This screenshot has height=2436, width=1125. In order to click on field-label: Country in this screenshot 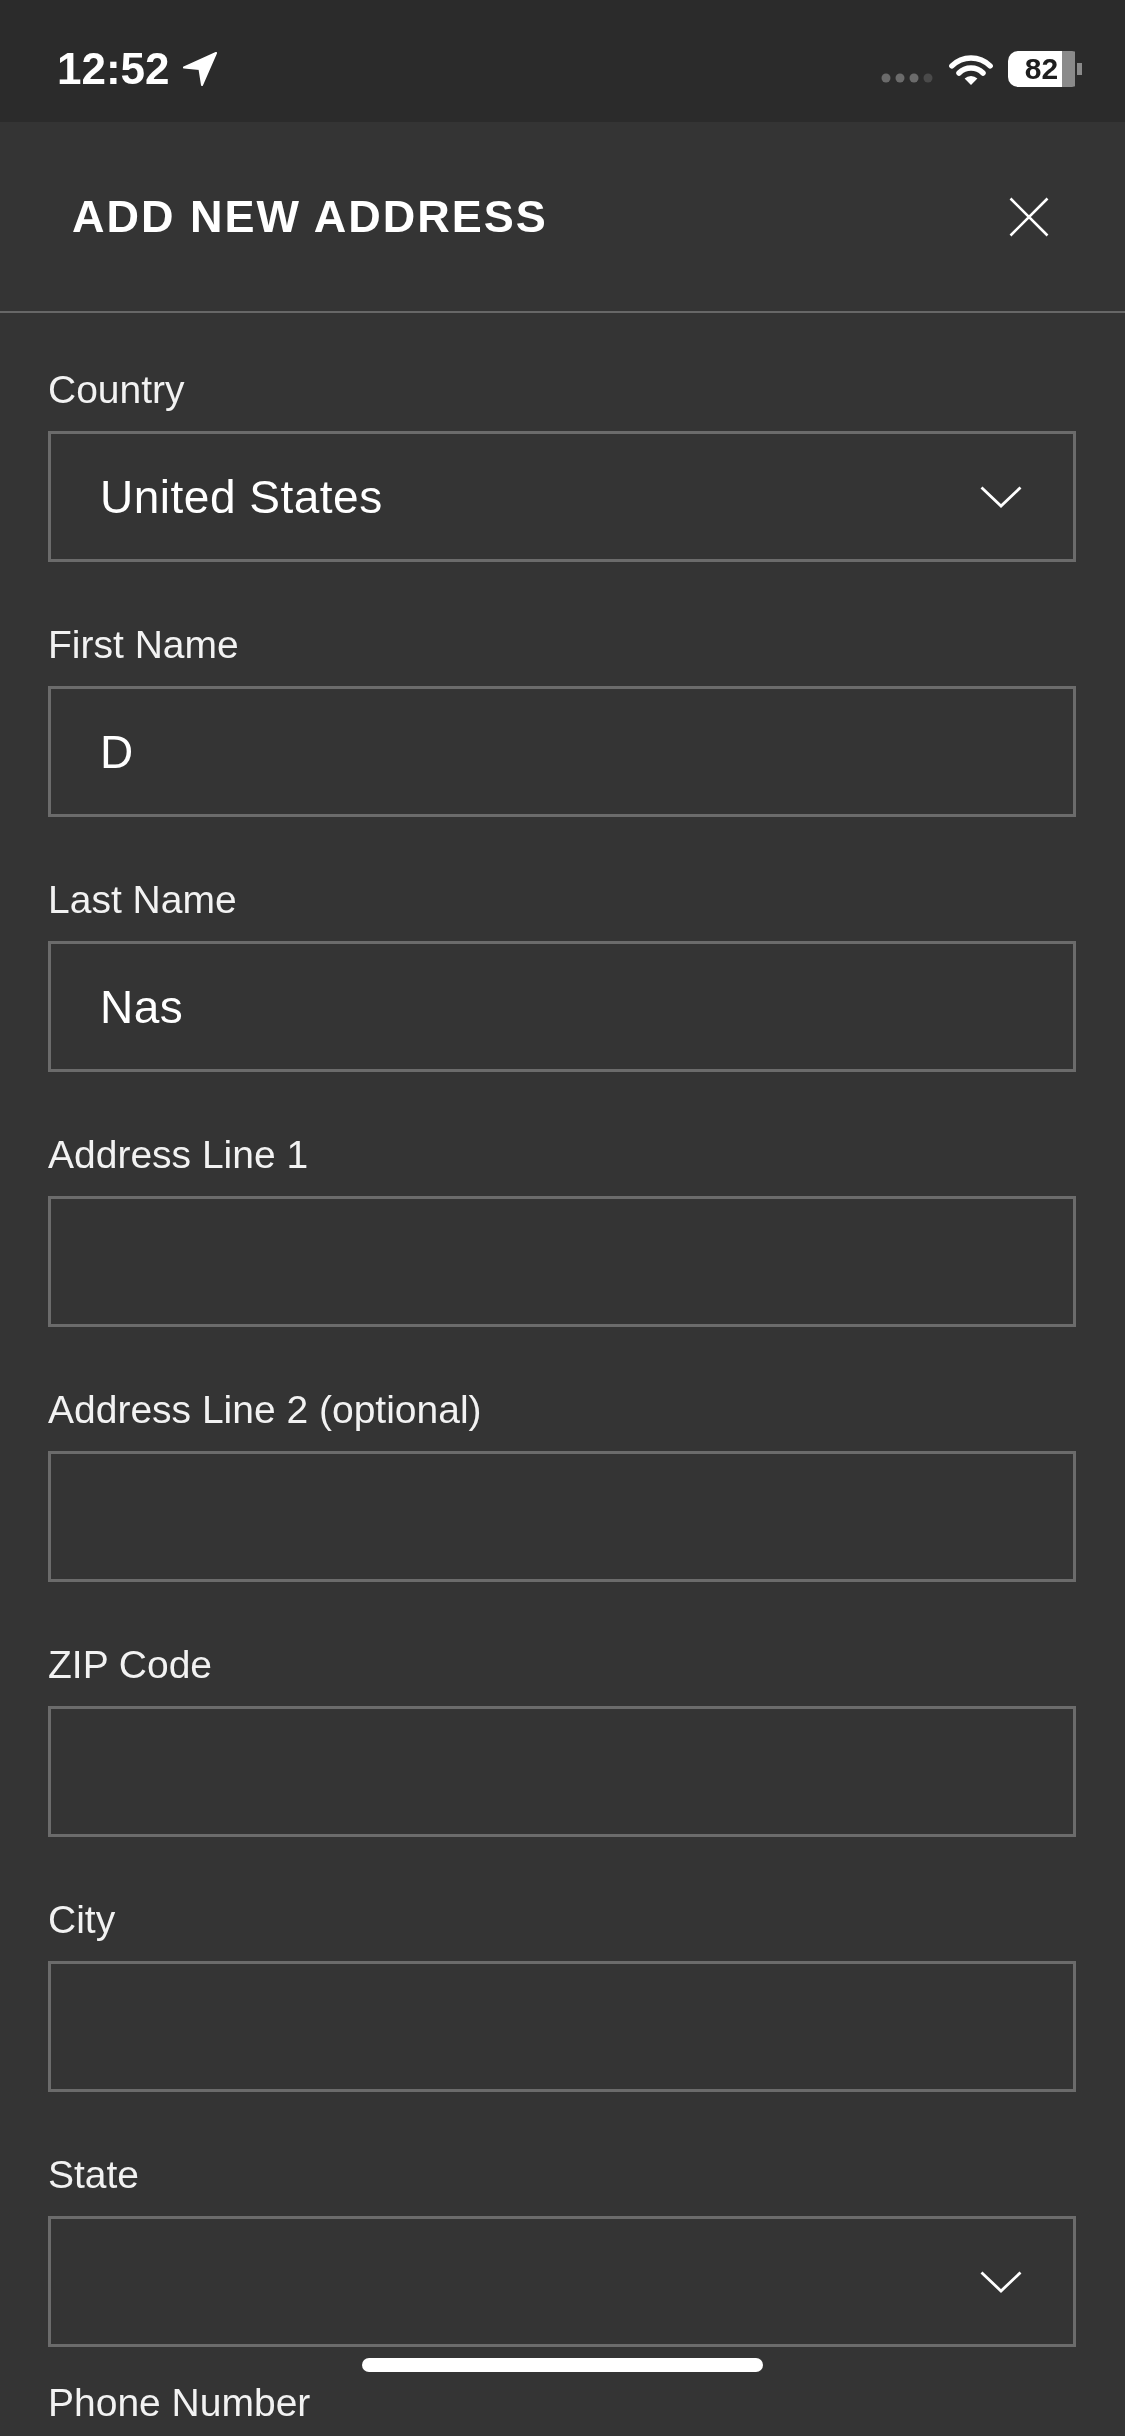, I will do `click(117, 390)`.